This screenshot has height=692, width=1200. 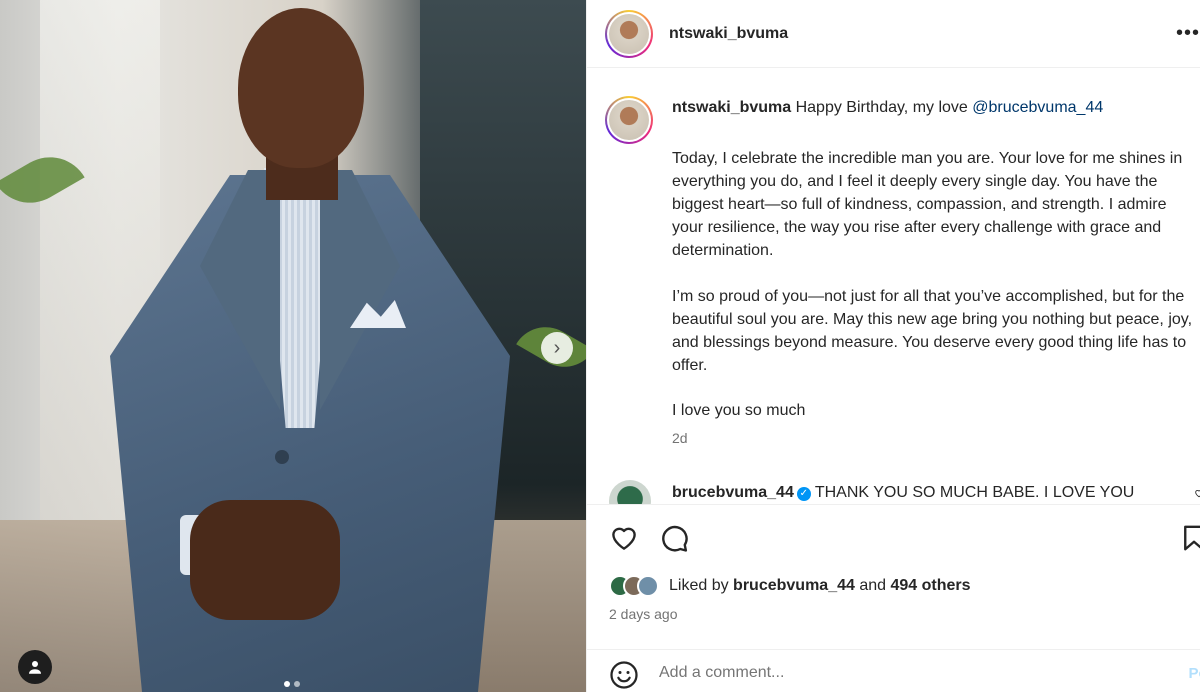 I want to click on post-header: ntswaki_bvuma •••, so click(x=893, y=34).